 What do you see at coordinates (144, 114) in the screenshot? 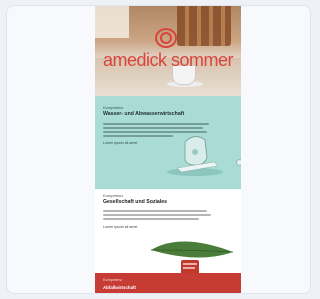
I see `section-heading: Wasser- und Abwasserwirtschaft` at bounding box center [144, 114].